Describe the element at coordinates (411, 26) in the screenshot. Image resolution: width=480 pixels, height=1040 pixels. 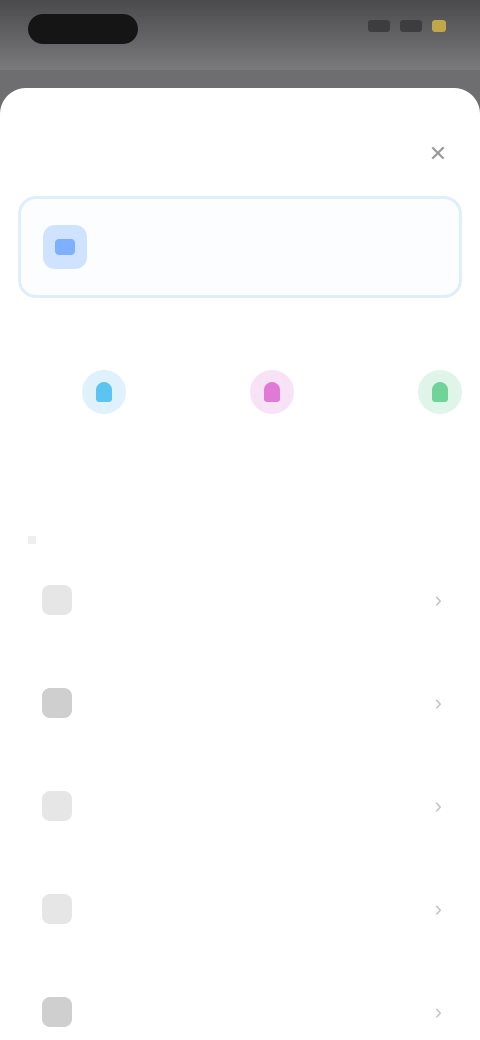
I see `wifi-icon` at that location.